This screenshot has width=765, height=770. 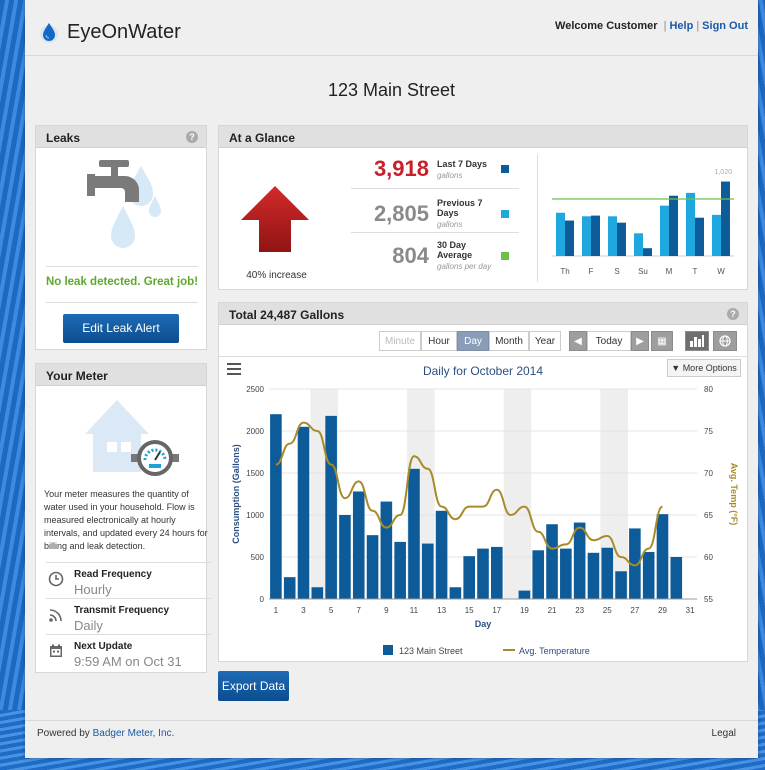 I want to click on calendar-grid-icon: ▦, so click(x=662, y=341).